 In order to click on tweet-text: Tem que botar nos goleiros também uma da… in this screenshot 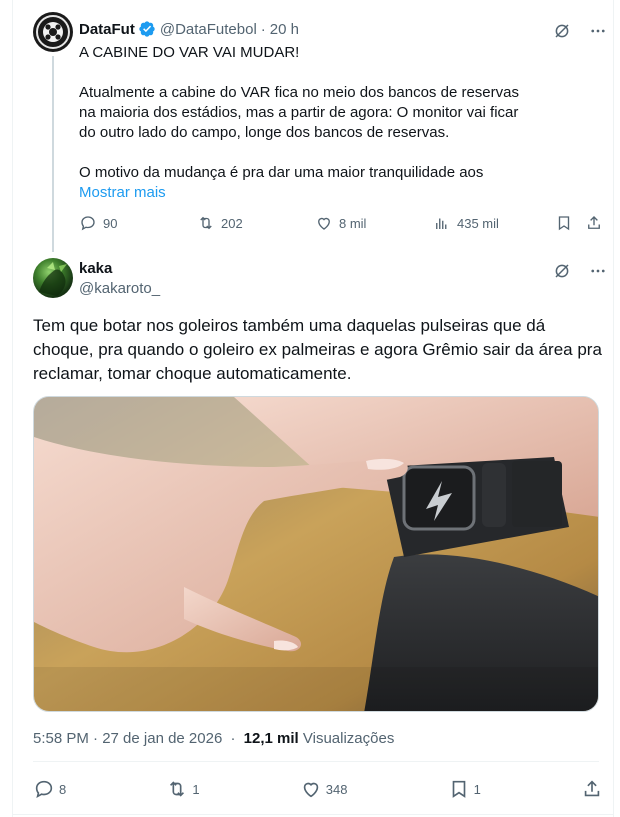, I will do `click(317, 349)`.